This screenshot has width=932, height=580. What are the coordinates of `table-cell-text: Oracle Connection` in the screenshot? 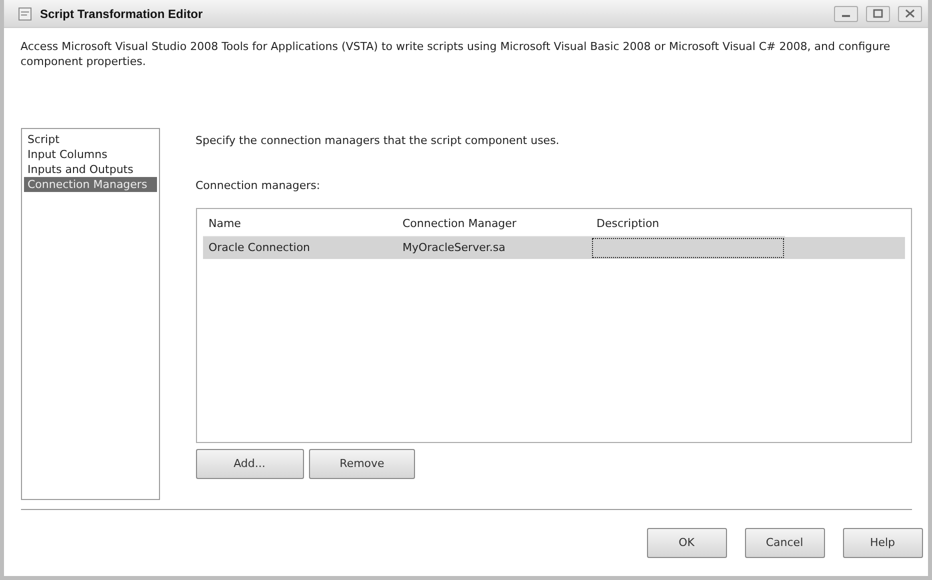 It's located at (260, 248).